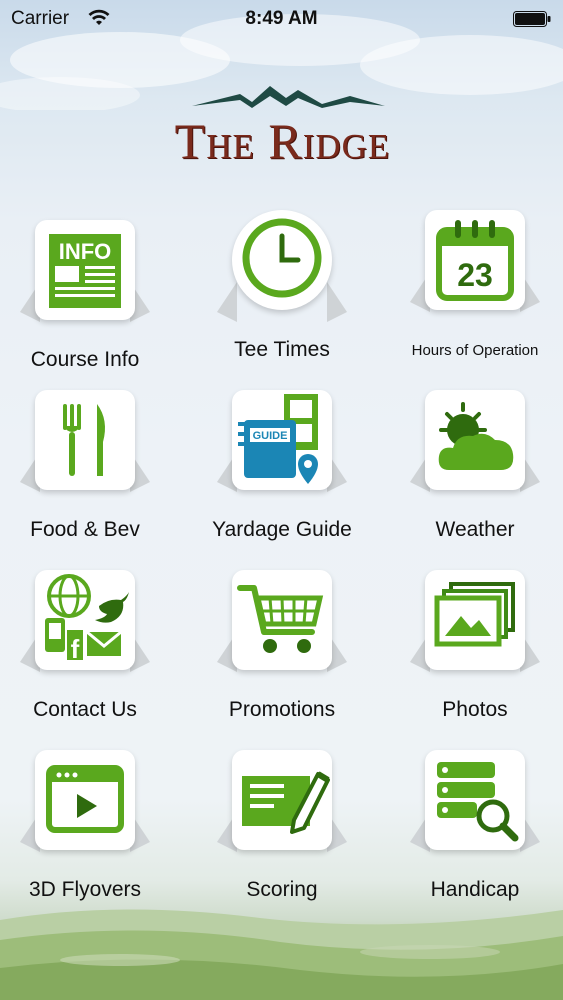 This screenshot has width=563, height=1000. What do you see at coordinates (476, 436) in the screenshot?
I see `weather-icon` at bounding box center [476, 436].